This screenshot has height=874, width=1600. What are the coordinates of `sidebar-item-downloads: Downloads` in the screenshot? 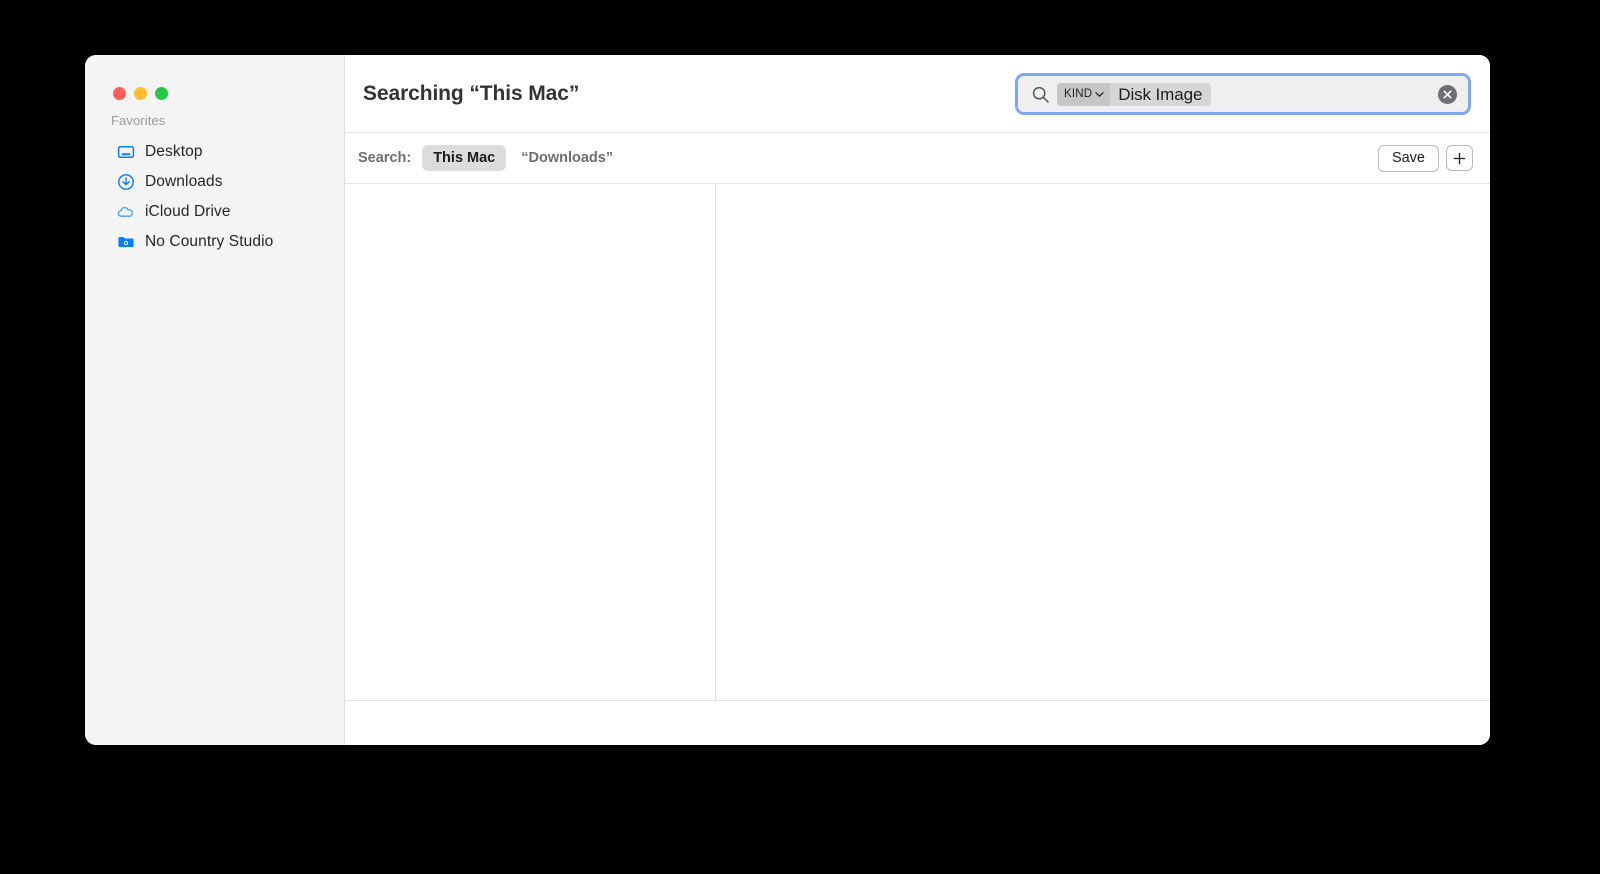 It's located at (214, 181).